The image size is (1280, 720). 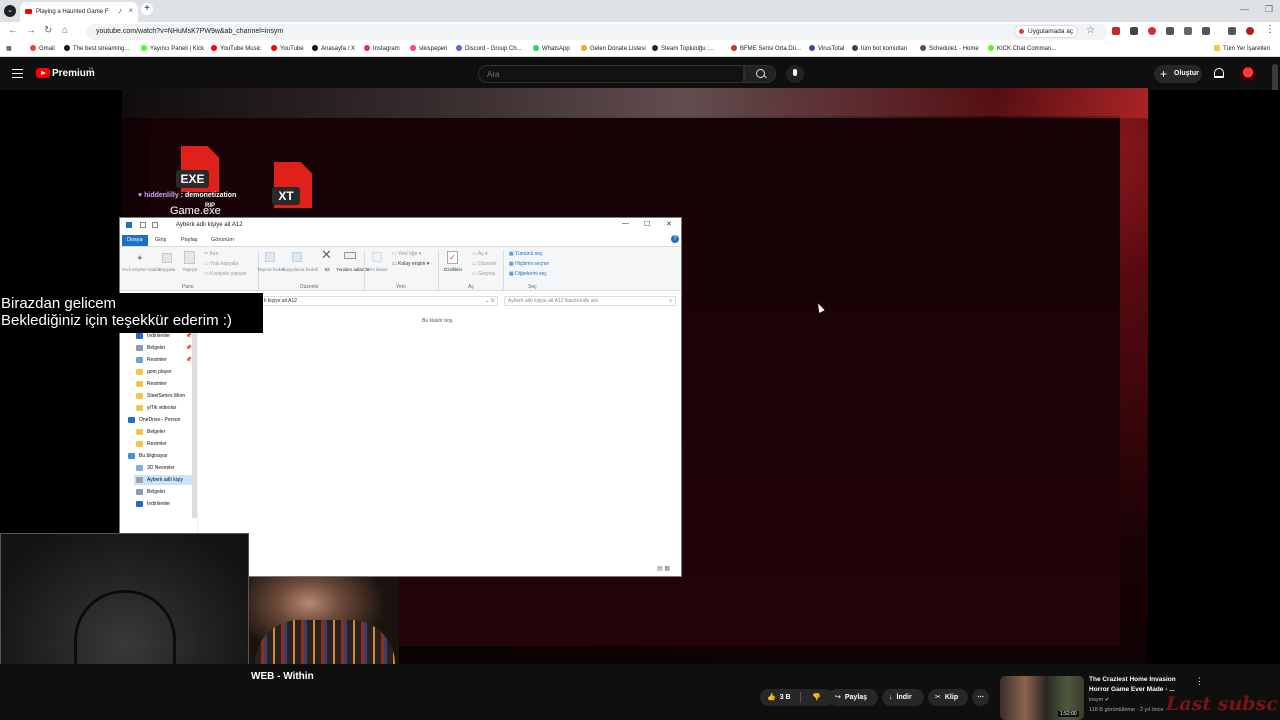 I want to click on star-icon: ☆, so click(x=1090, y=30).